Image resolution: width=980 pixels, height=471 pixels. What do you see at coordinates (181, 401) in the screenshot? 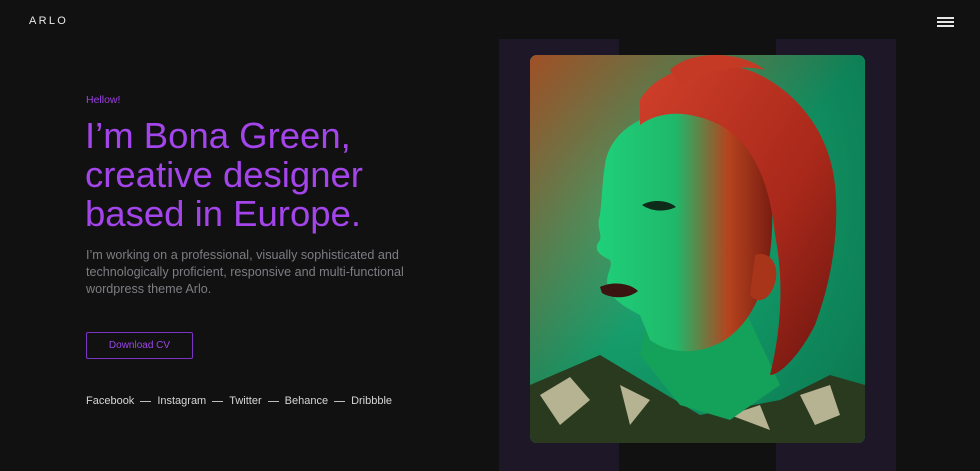
I see `social-link-instagram: Instagram` at bounding box center [181, 401].